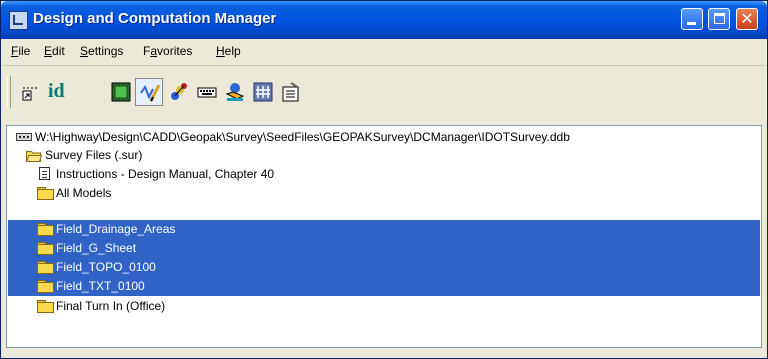 This screenshot has width=768, height=359. Describe the element at coordinates (106, 267) in the screenshot. I see `tree-item-label: Field_TOPO_0100` at that location.